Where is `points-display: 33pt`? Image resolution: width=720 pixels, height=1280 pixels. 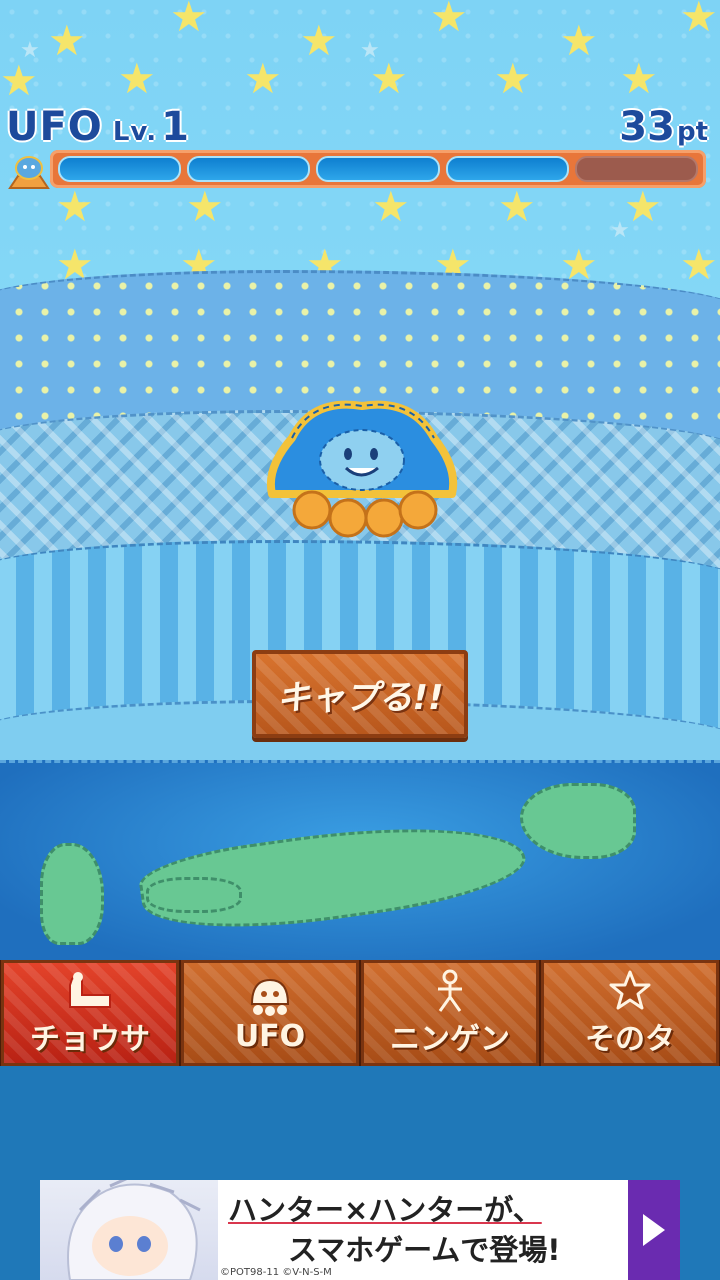
points-display: 33pt is located at coordinates (663, 127).